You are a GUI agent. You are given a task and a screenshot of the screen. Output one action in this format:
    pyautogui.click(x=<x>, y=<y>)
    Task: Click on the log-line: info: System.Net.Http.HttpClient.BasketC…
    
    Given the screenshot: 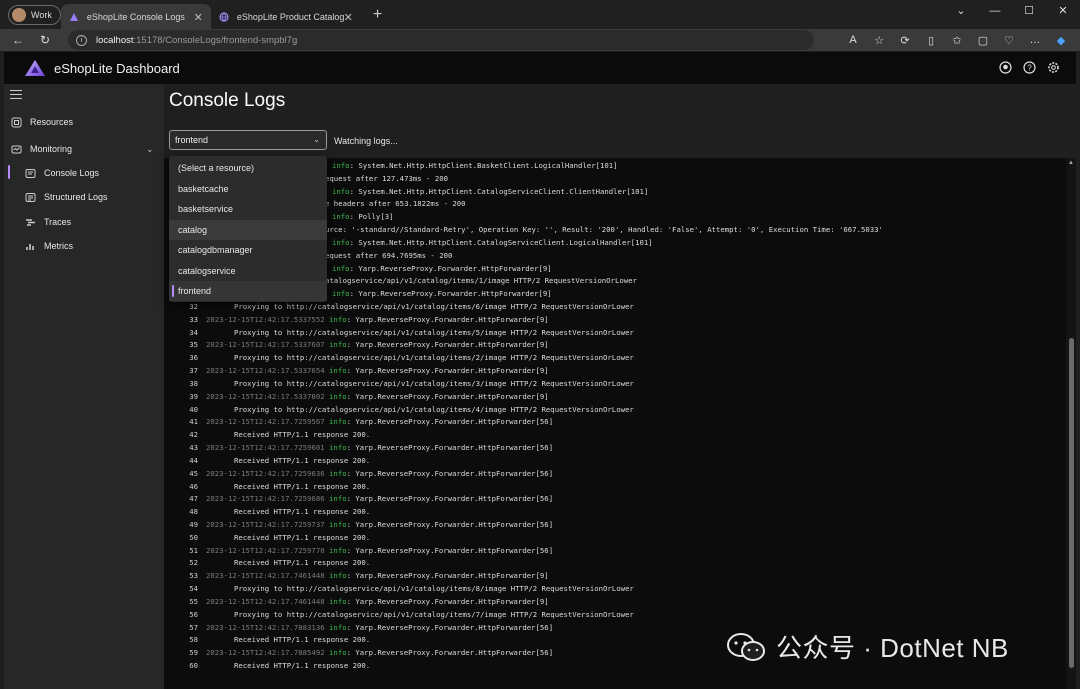 What is the action you would take?
    pyautogui.click(x=475, y=166)
    